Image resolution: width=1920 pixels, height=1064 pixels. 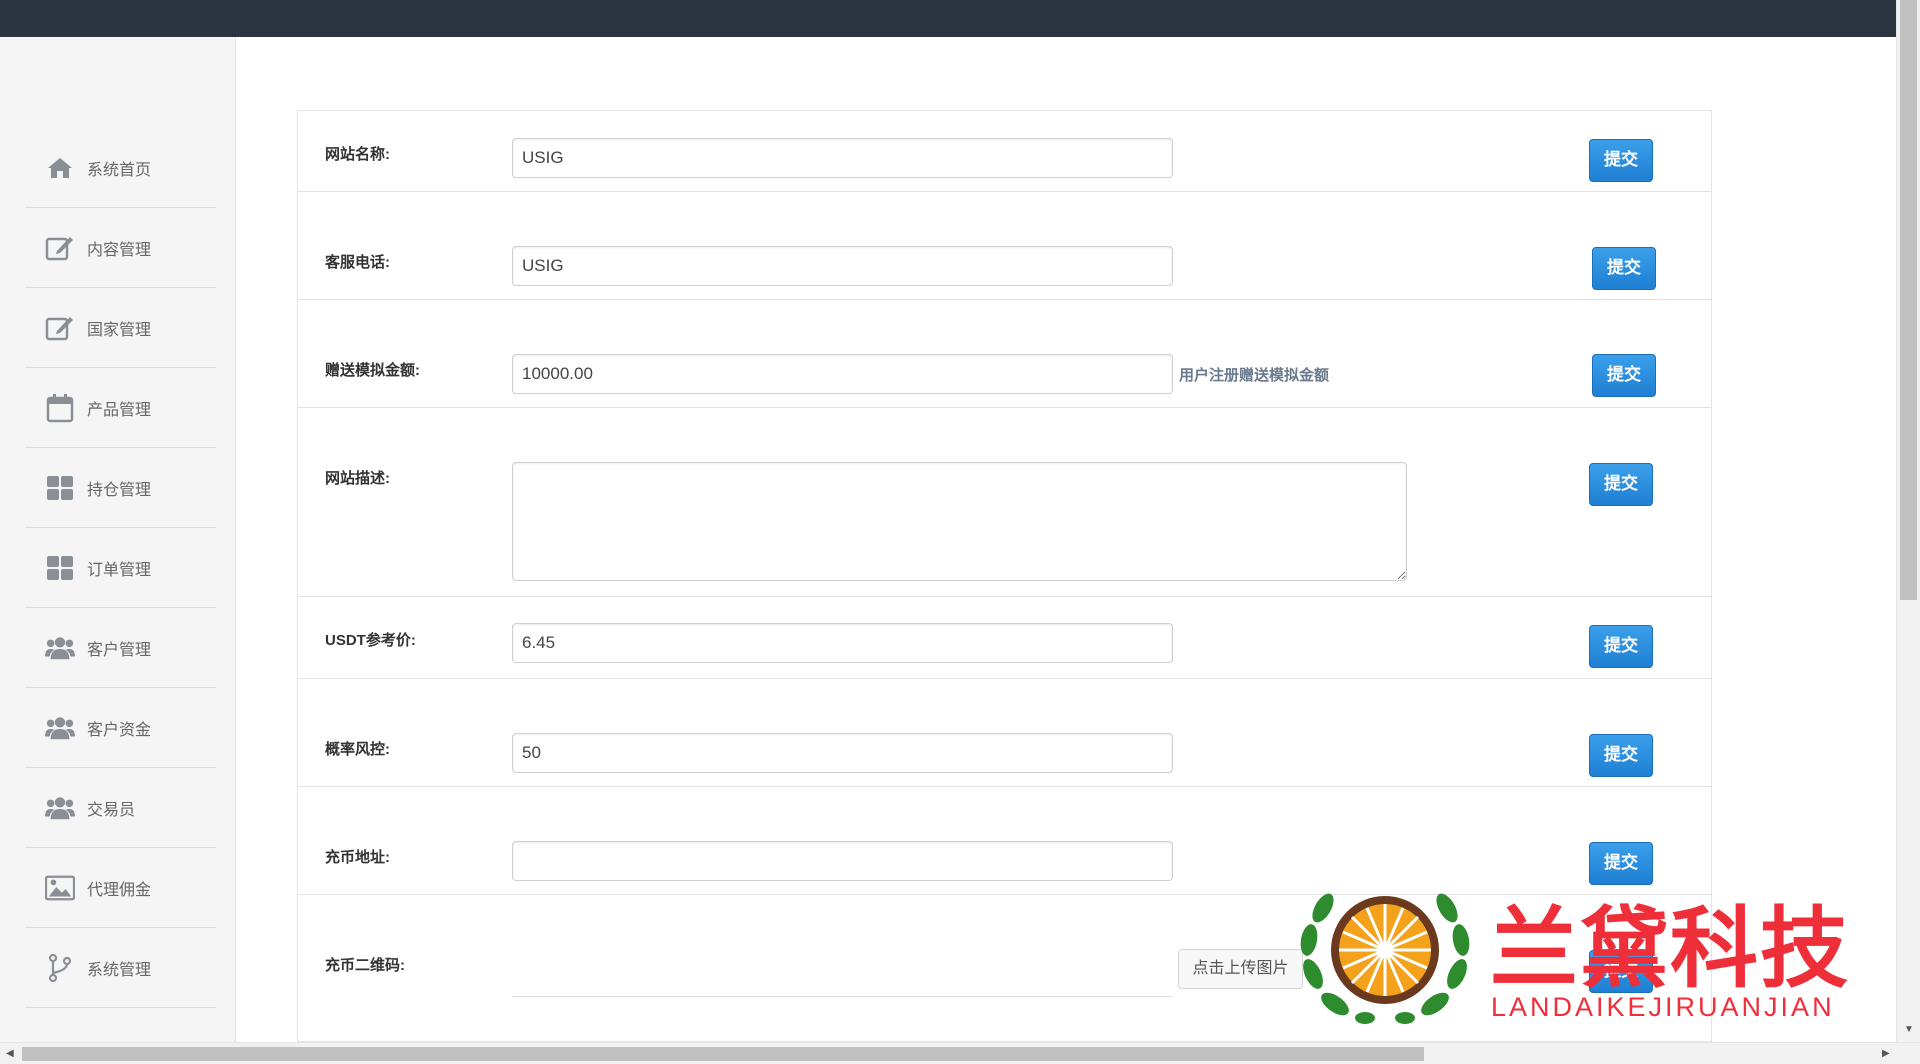 What do you see at coordinates (1909, 1029) in the screenshot?
I see `scroll-down-arrow-icon: ▼` at bounding box center [1909, 1029].